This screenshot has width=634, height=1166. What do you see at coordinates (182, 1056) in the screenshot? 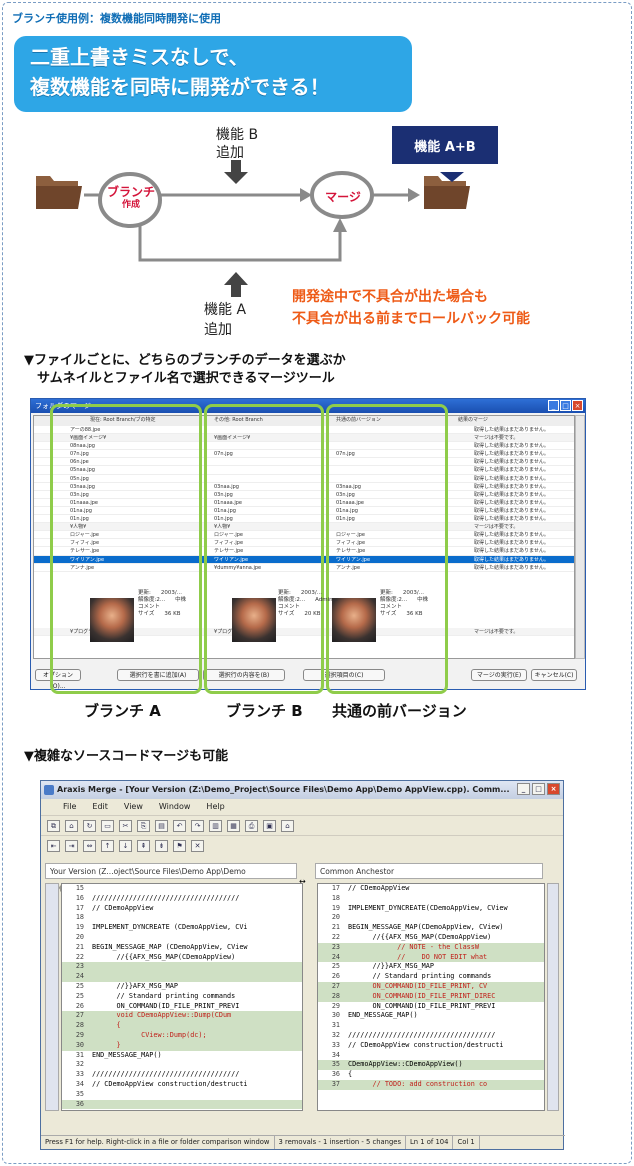
I see `code-line: 31 END_MESSAGE_MAP()` at bounding box center [182, 1056].